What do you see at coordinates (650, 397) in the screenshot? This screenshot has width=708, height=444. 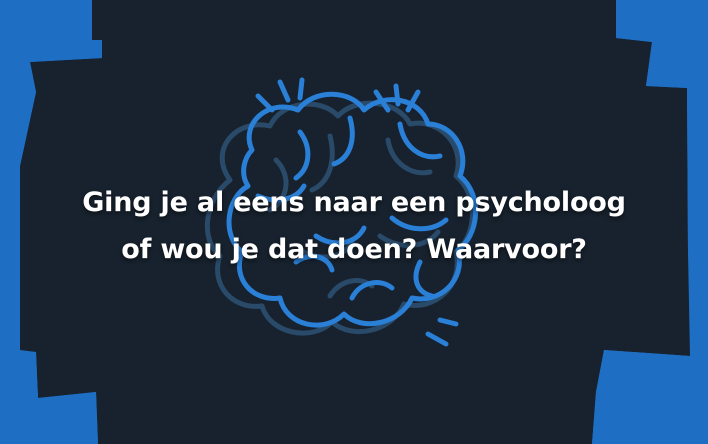 I see `corner-br` at bounding box center [650, 397].